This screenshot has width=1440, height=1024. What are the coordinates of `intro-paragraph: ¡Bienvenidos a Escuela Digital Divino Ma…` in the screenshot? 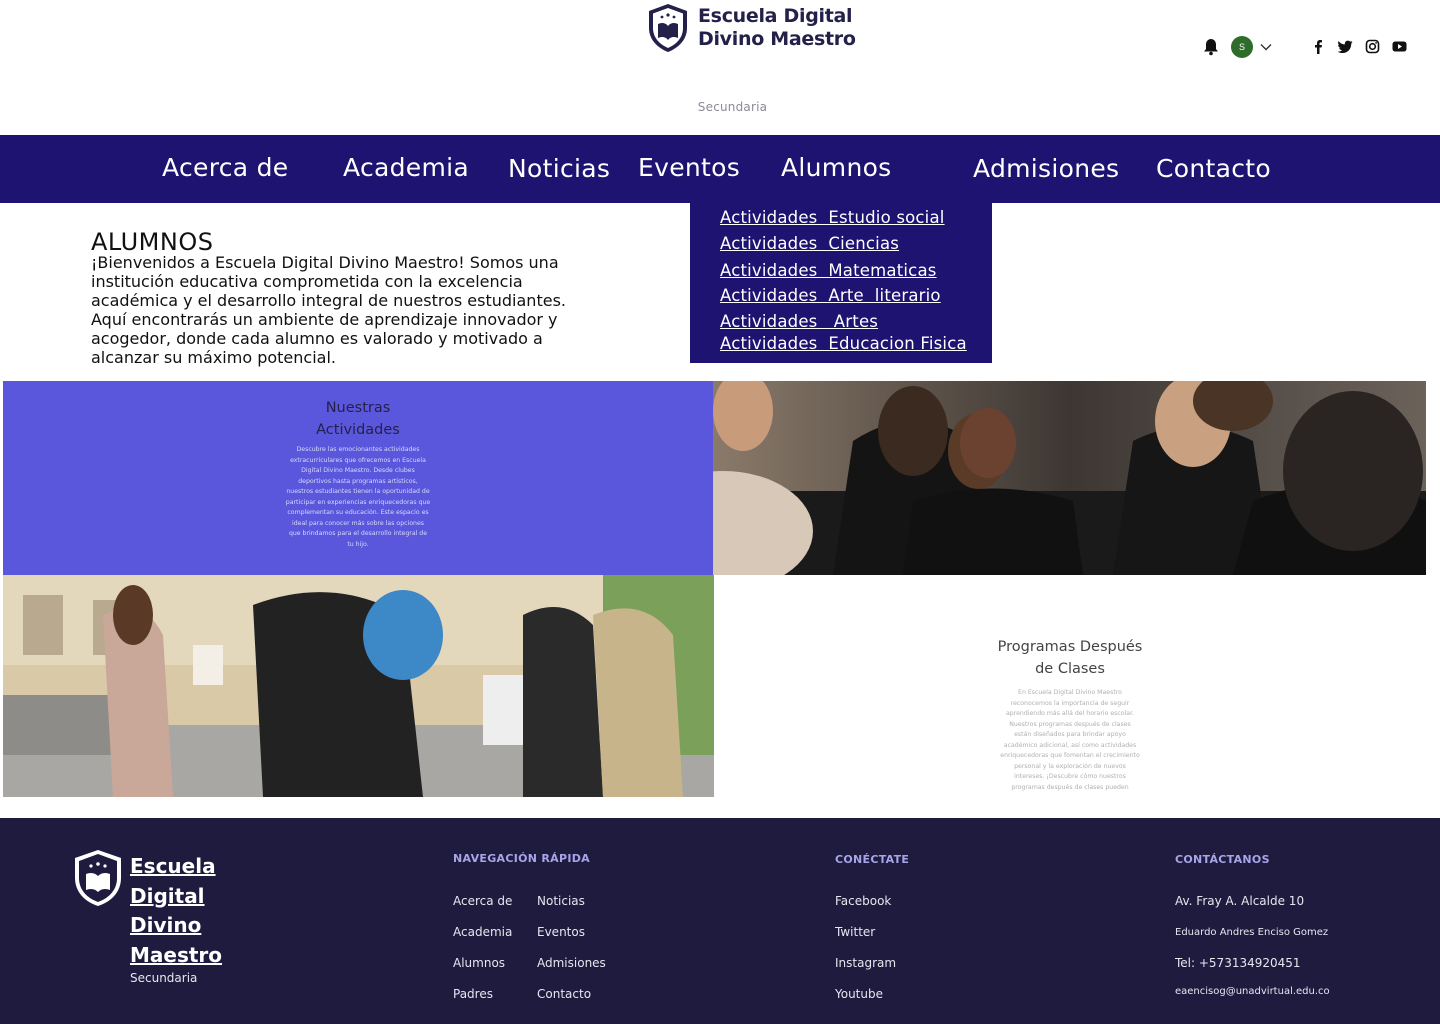 It's located at (328, 310).